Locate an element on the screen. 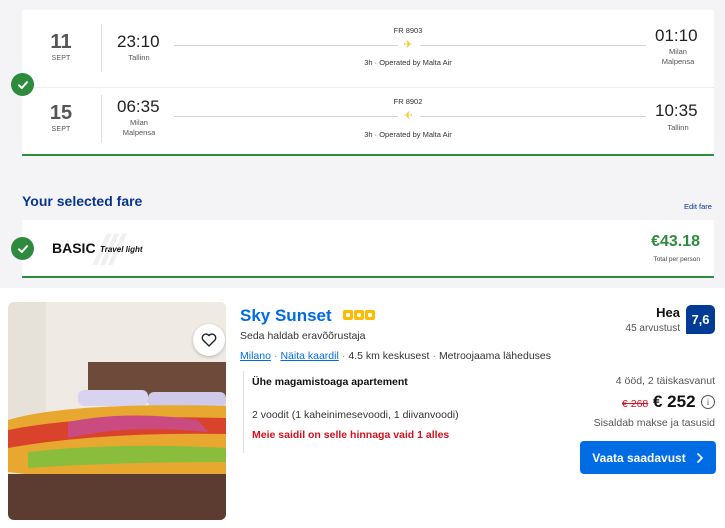 This screenshot has width=725, height=528. see-availability-button: Vaata saadavust is located at coordinates (648, 457).